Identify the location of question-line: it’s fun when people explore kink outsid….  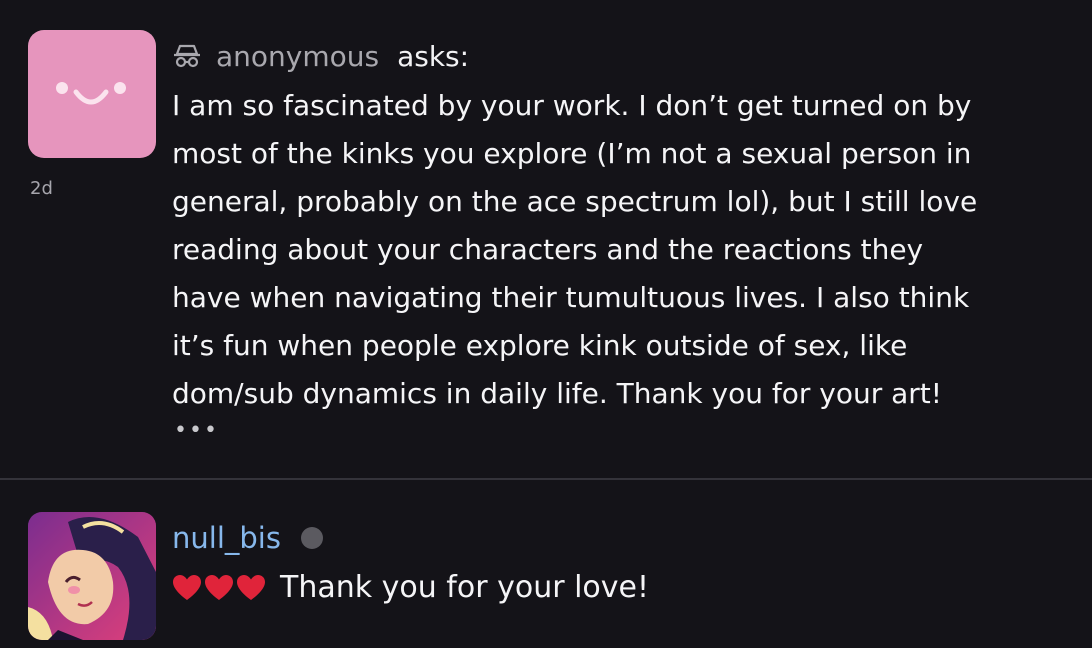
(540, 345).